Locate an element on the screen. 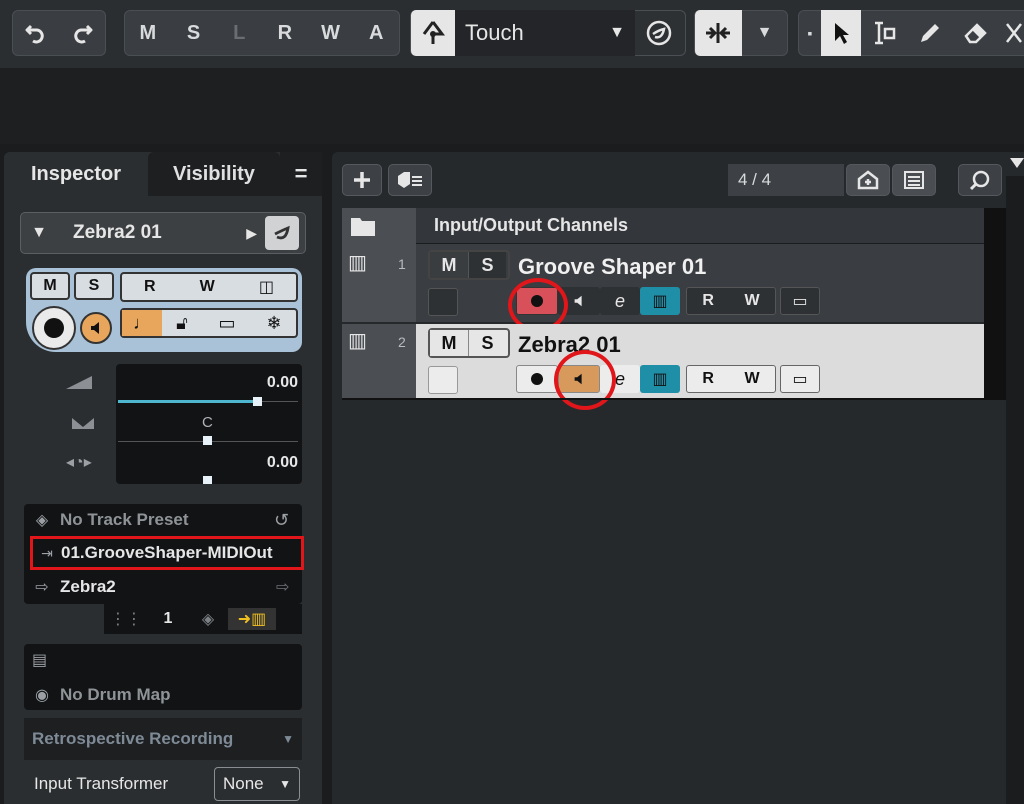 The height and width of the screenshot is (804, 1024). freeze-icon: ❄ is located at coordinates (274, 323).